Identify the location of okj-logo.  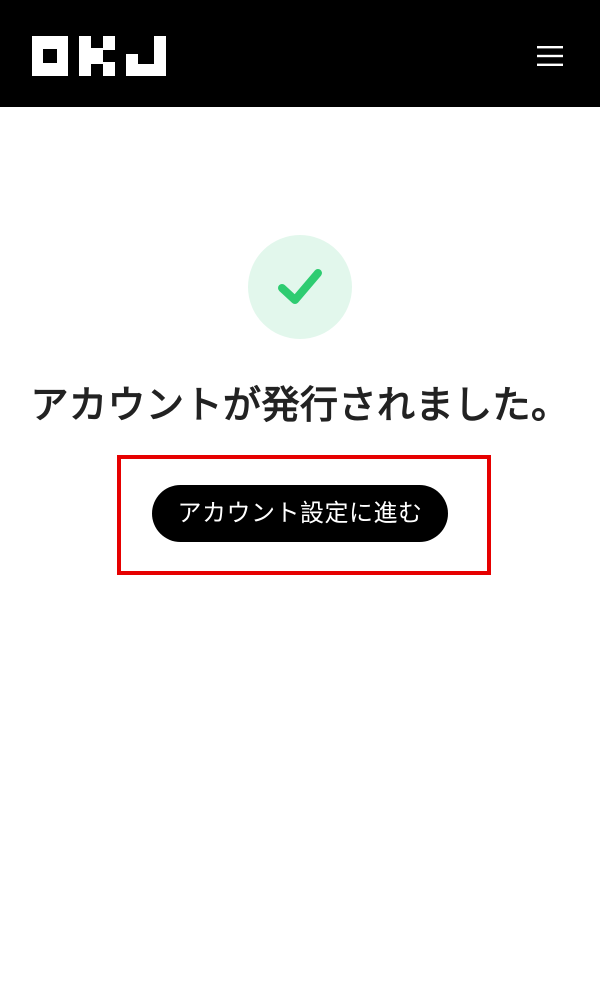
(99, 56).